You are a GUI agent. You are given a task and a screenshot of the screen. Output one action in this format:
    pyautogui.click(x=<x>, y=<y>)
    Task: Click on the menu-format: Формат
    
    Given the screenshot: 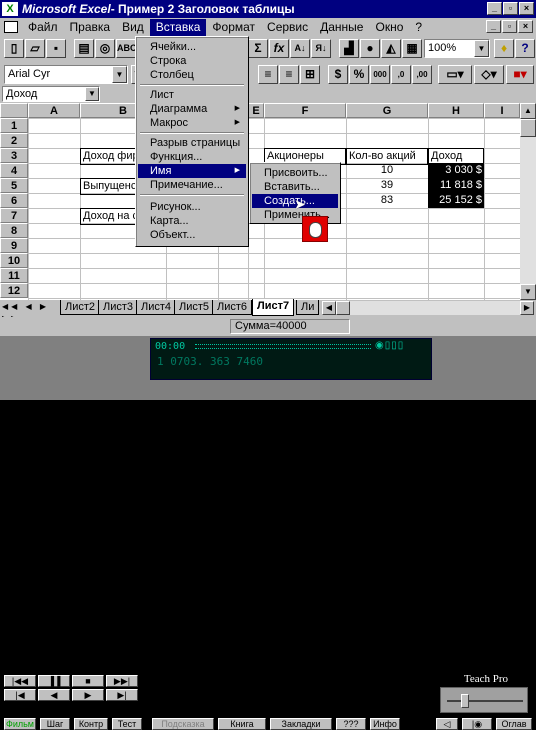 What is the action you would take?
    pyautogui.click(x=233, y=27)
    